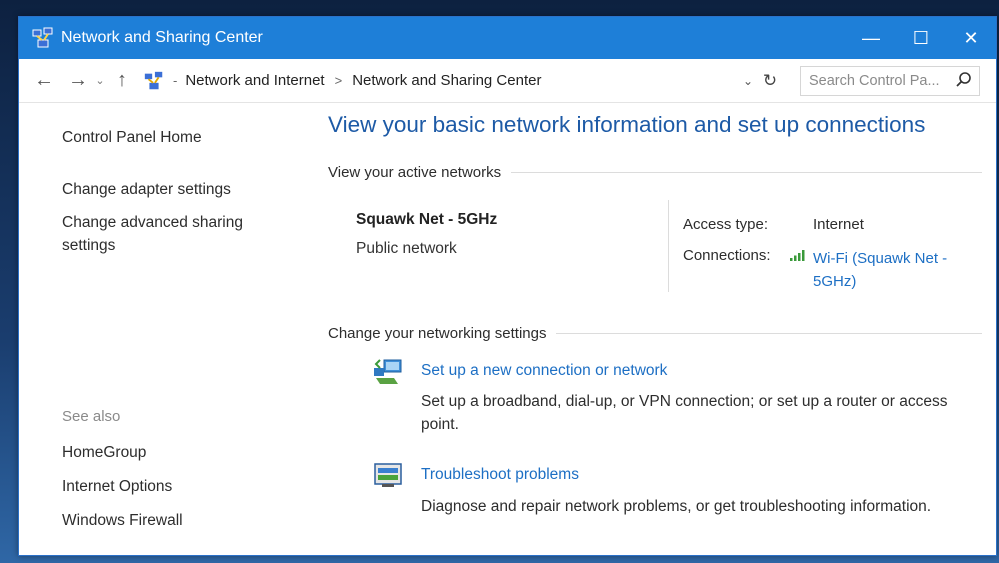  What do you see at coordinates (388, 475) in the screenshot?
I see `troubleshoot-icon` at bounding box center [388, 475].